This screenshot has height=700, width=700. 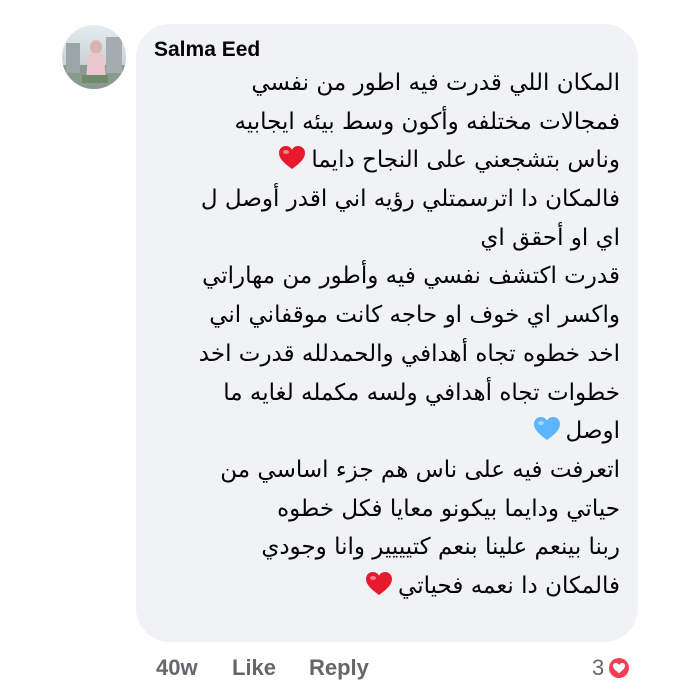 I want to click on comment-line: اوصل, so click(x=385, y=431).